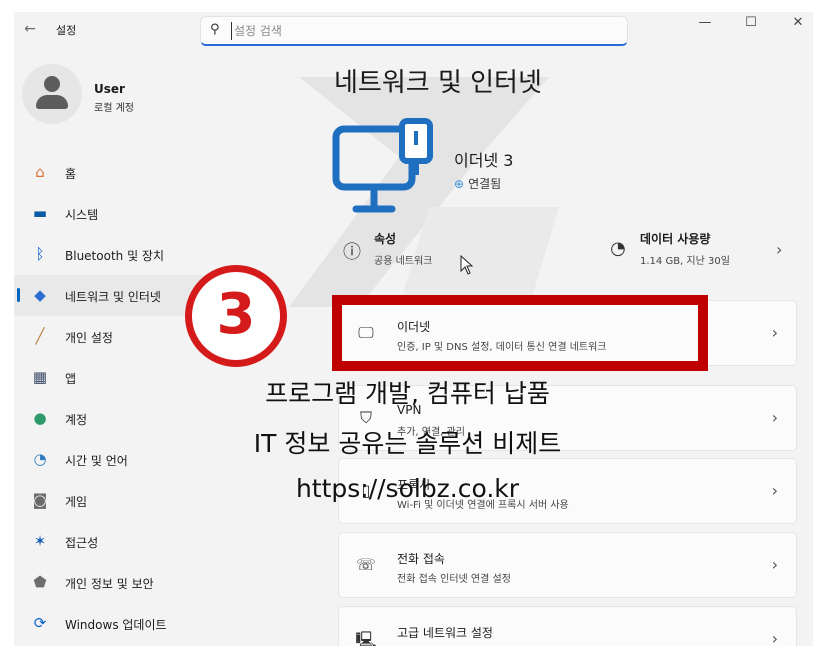 The height and width of the screenshot is (660, 815). Describe the element at coordinates (76, 420) in the screenshot. I see `sidebar-item-label: 계정` at that location.